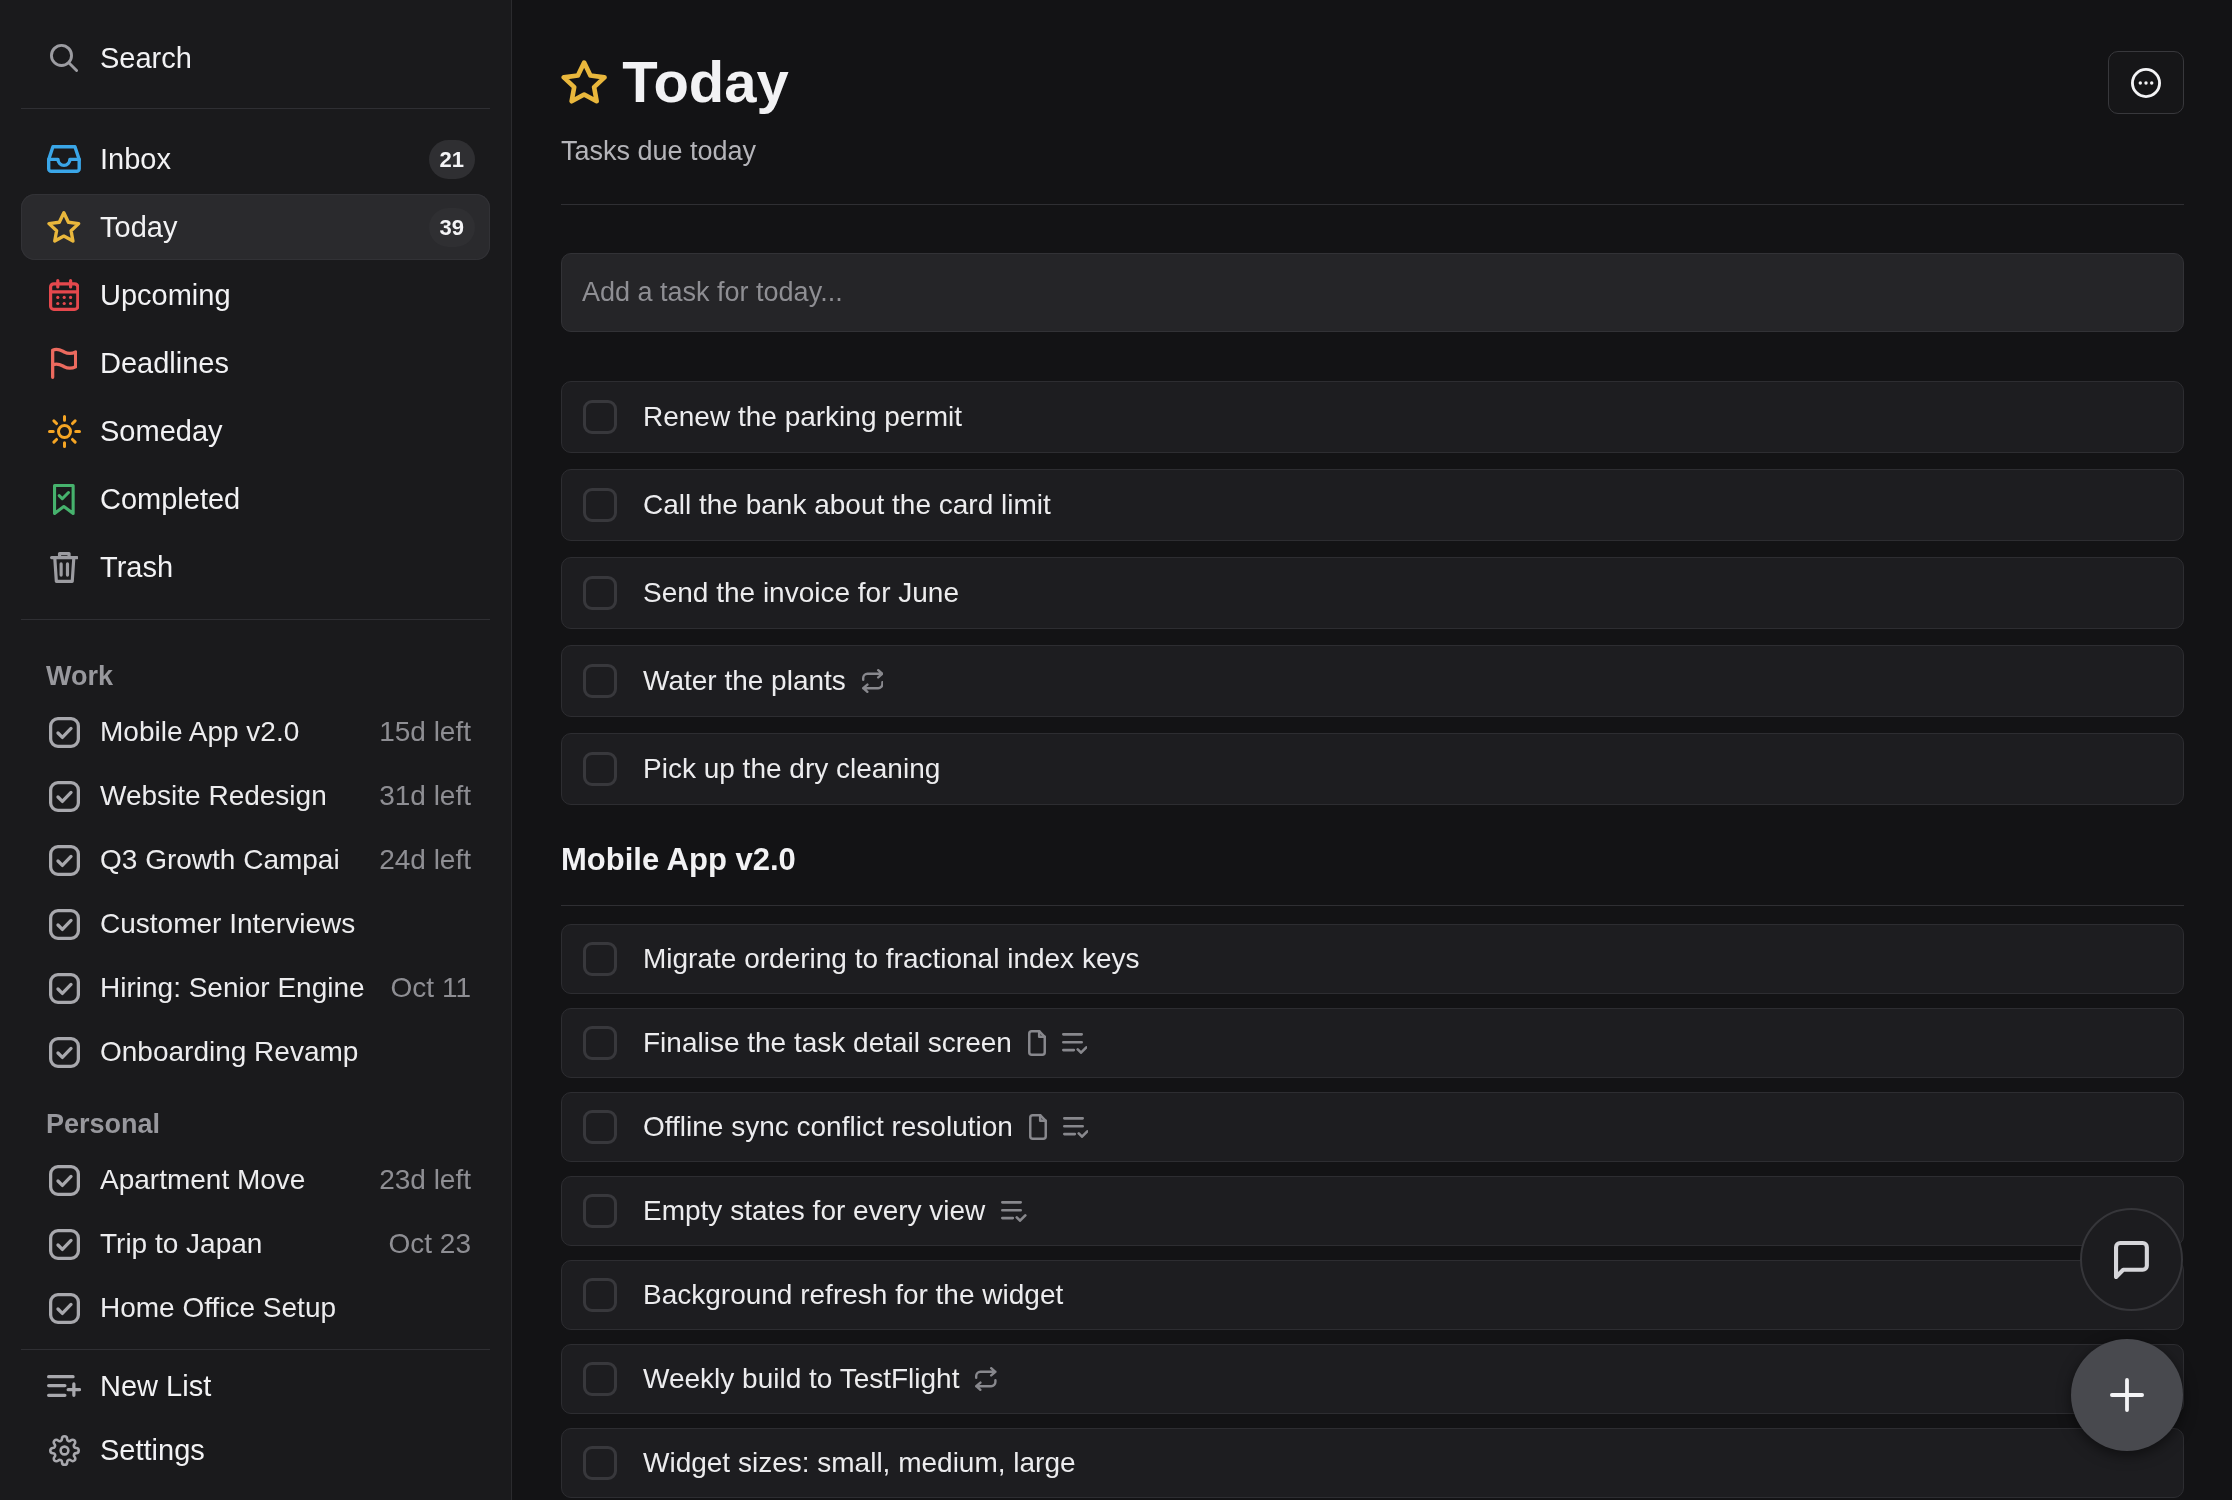  I want to click on project-item: Q3 Growth Campai 24d left, so click(255, 860).